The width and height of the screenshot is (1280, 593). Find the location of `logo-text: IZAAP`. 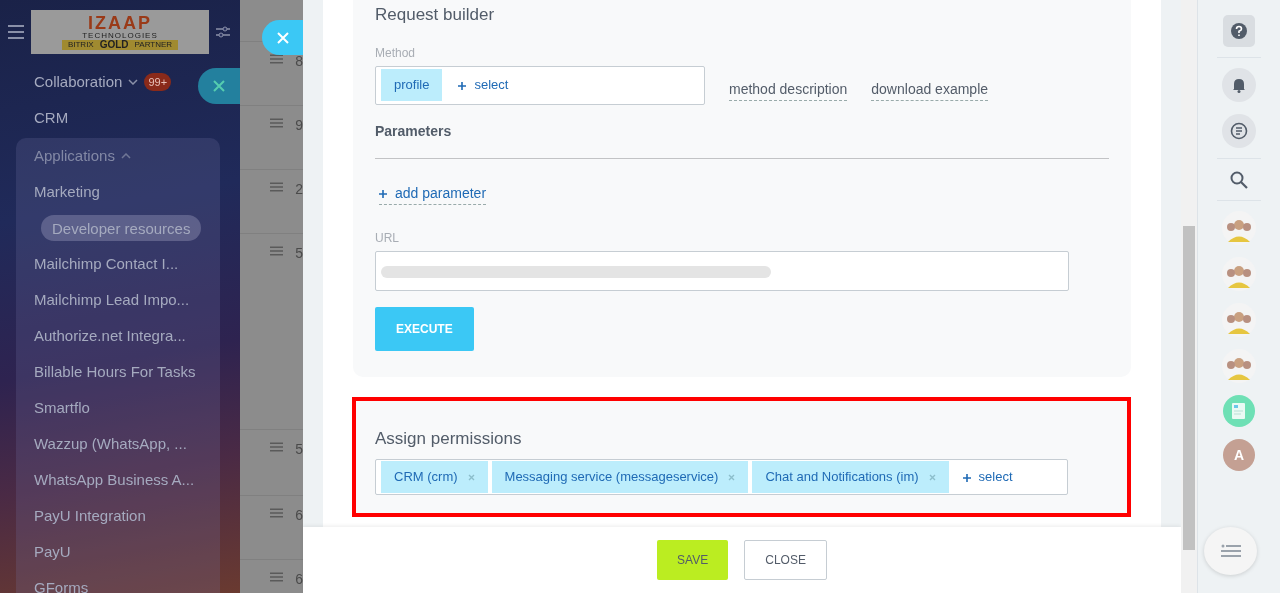

logo-text: IZAAP is located at coordinates (120, 23).